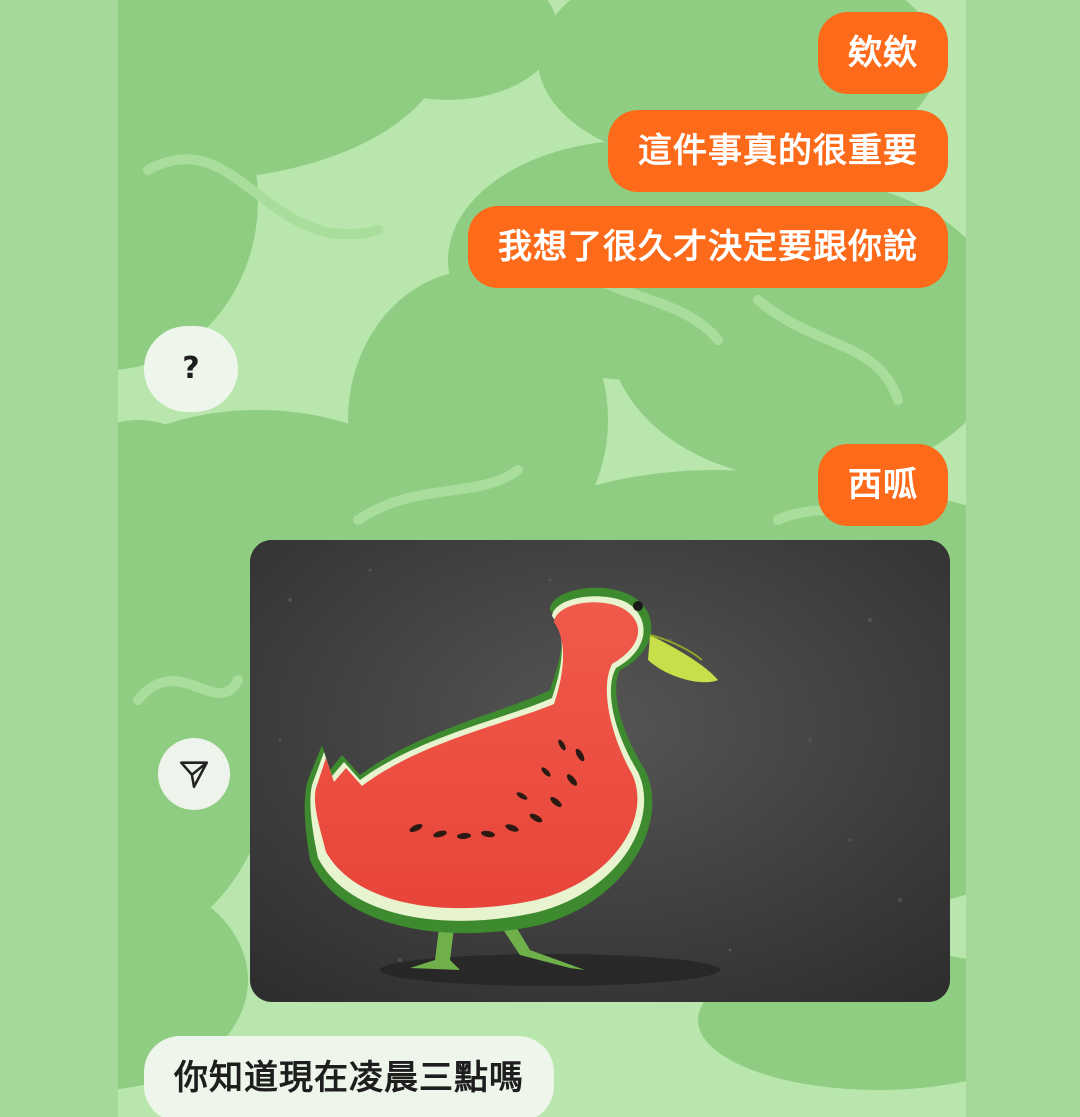  I want to click on message-bubble-outgoing: 欸欸, so click(883, 53).